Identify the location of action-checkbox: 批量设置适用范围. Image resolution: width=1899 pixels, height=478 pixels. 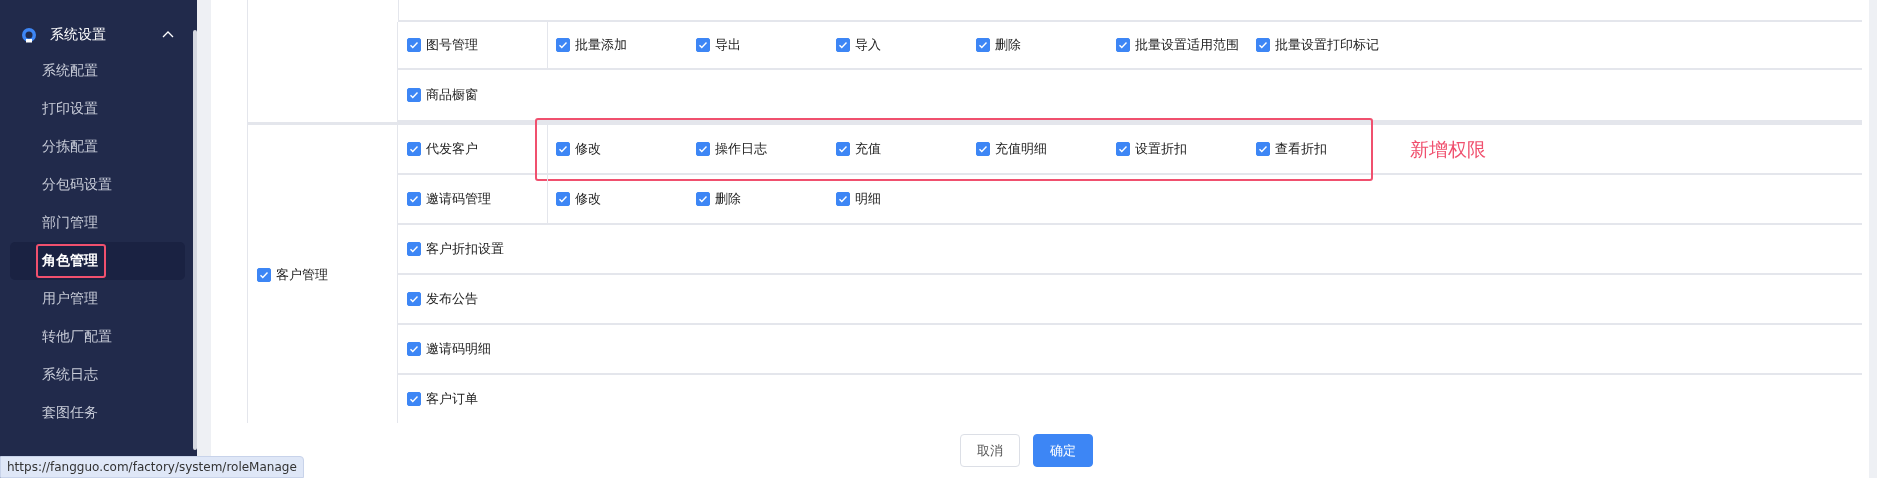
(1178, 45).